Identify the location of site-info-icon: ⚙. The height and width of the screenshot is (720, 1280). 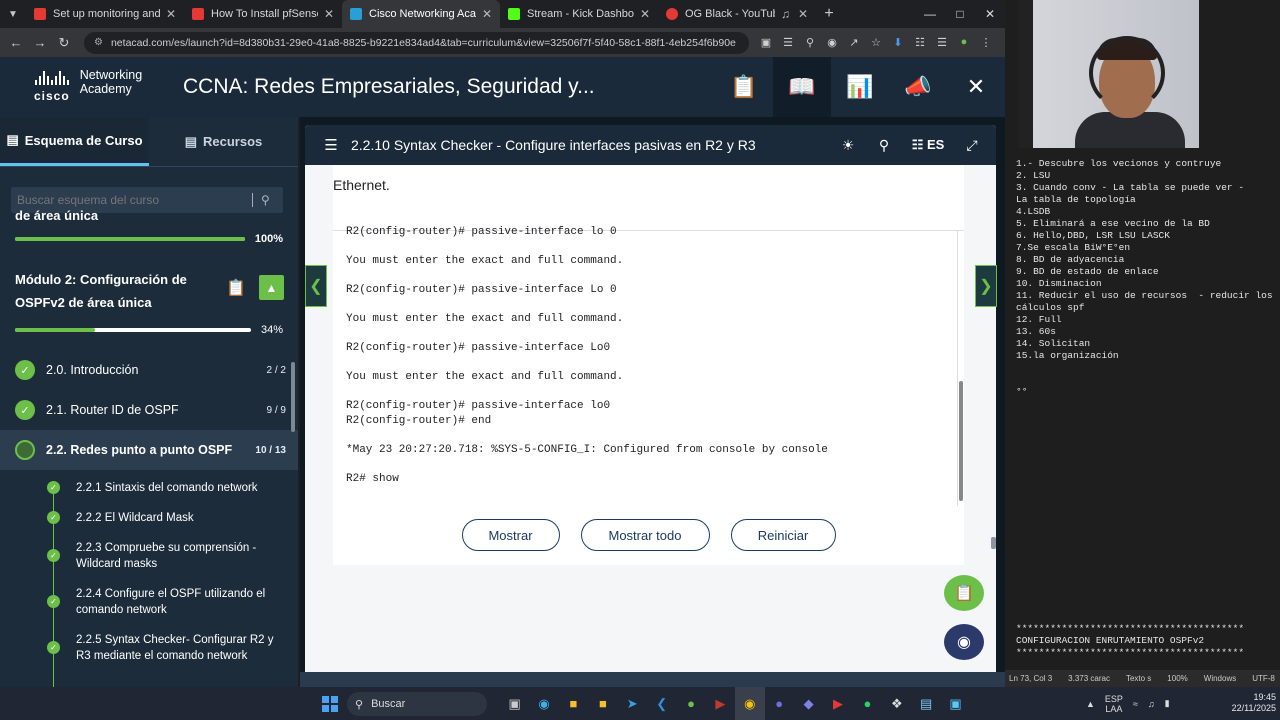
(98, 42).